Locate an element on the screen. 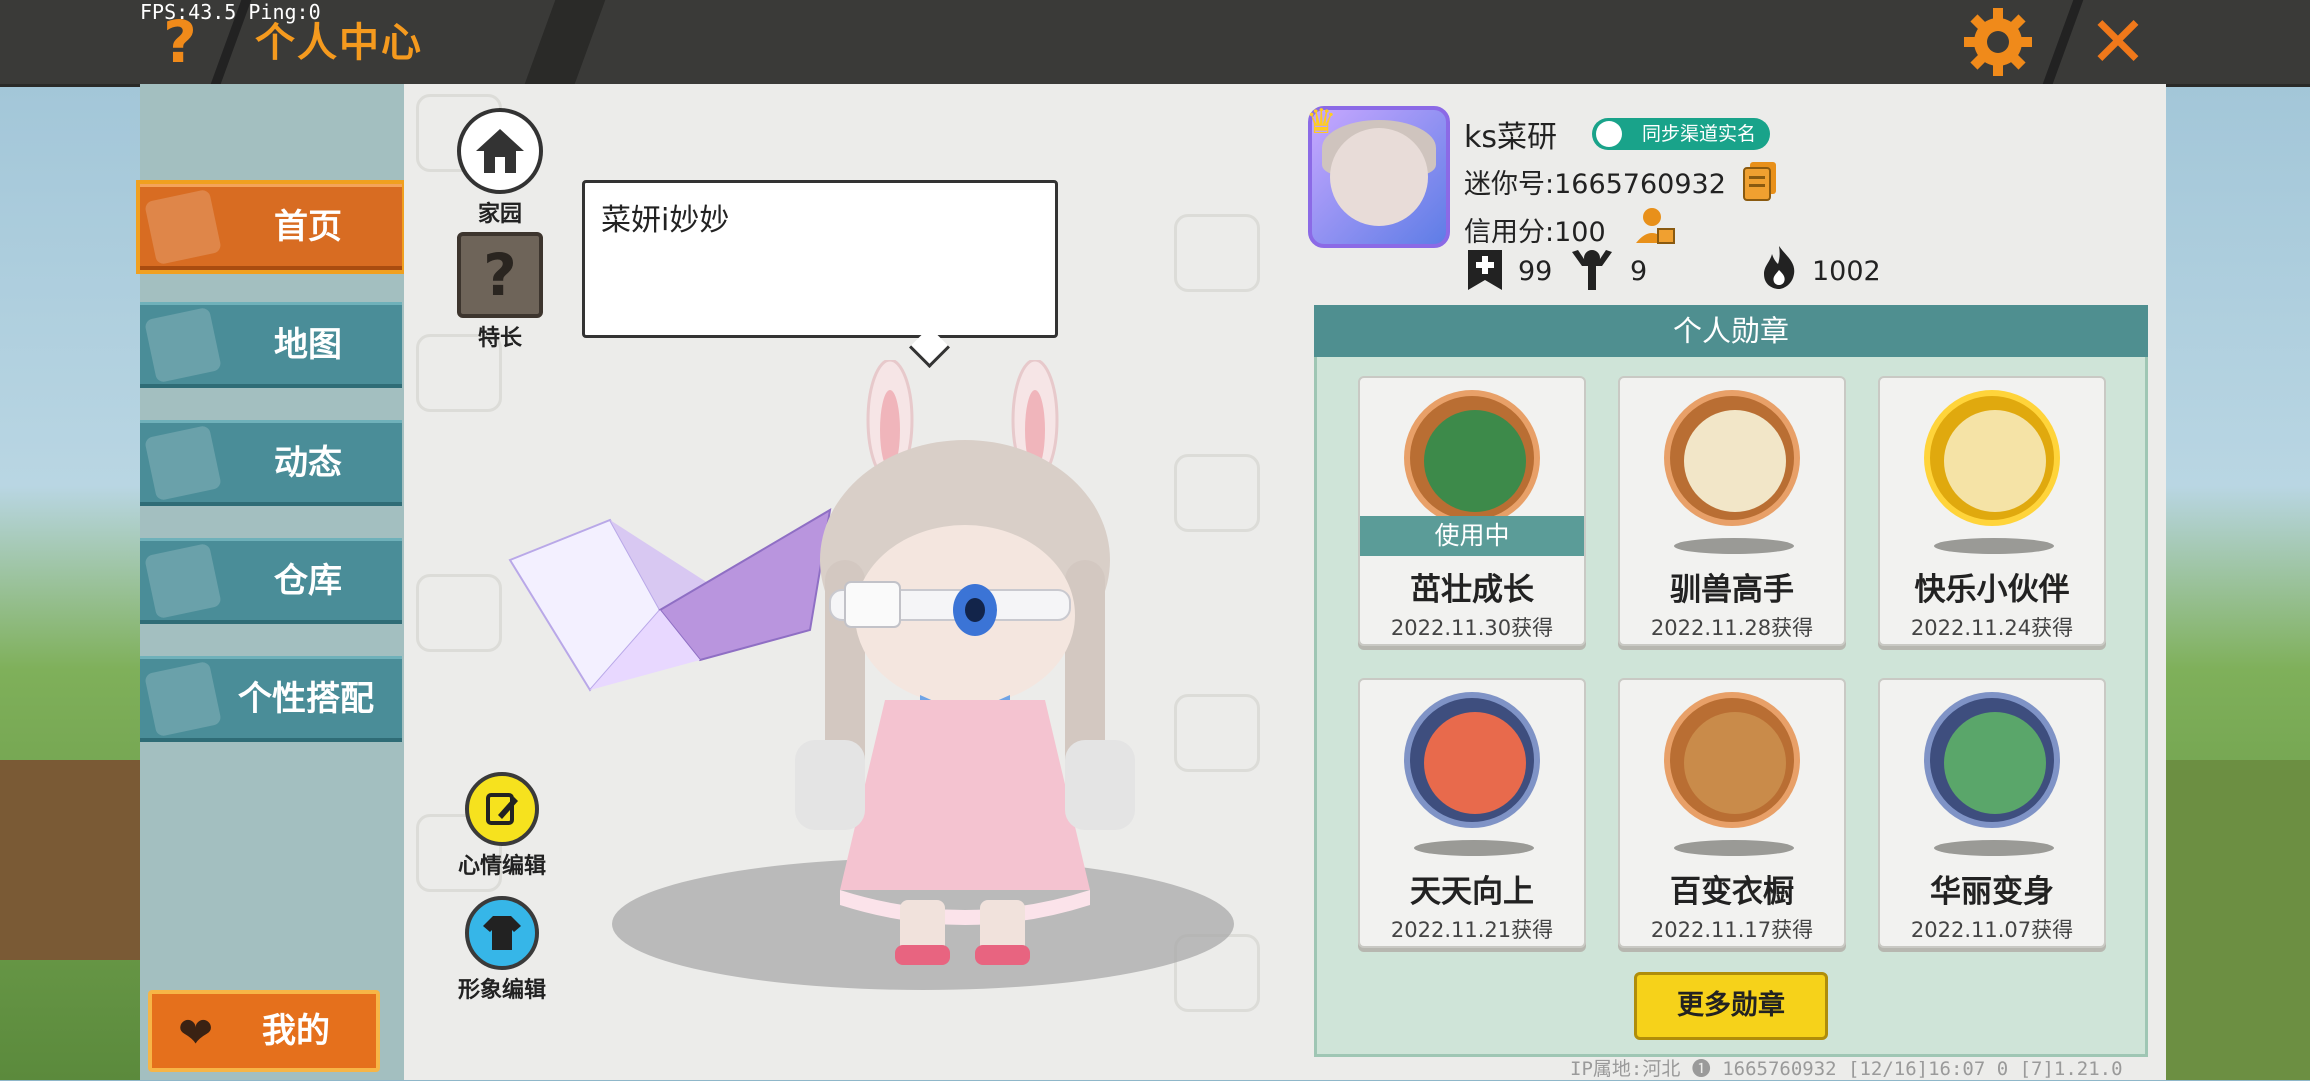 The height and width of the screenshot is (1081, 2310). medal-card: 天天向上 2022.11.21获得 is located at coordinates (1472, 813).